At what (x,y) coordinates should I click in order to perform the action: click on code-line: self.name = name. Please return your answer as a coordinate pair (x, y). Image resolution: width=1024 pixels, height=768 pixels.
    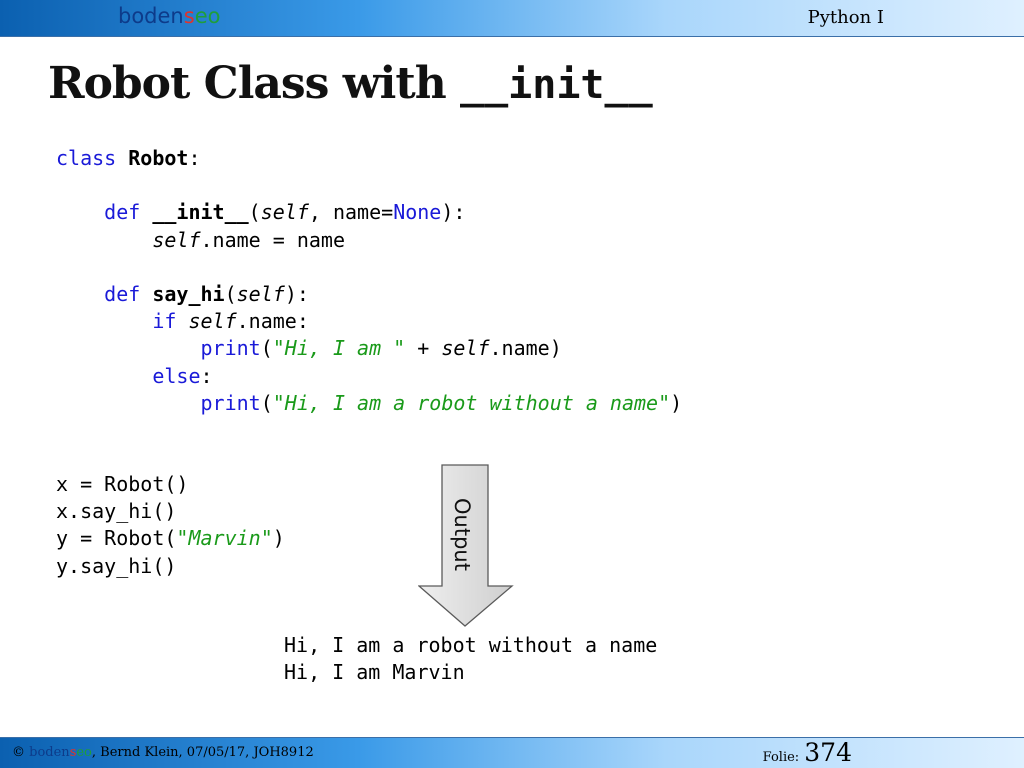
    Looking at the image, I should click on (248, 239).